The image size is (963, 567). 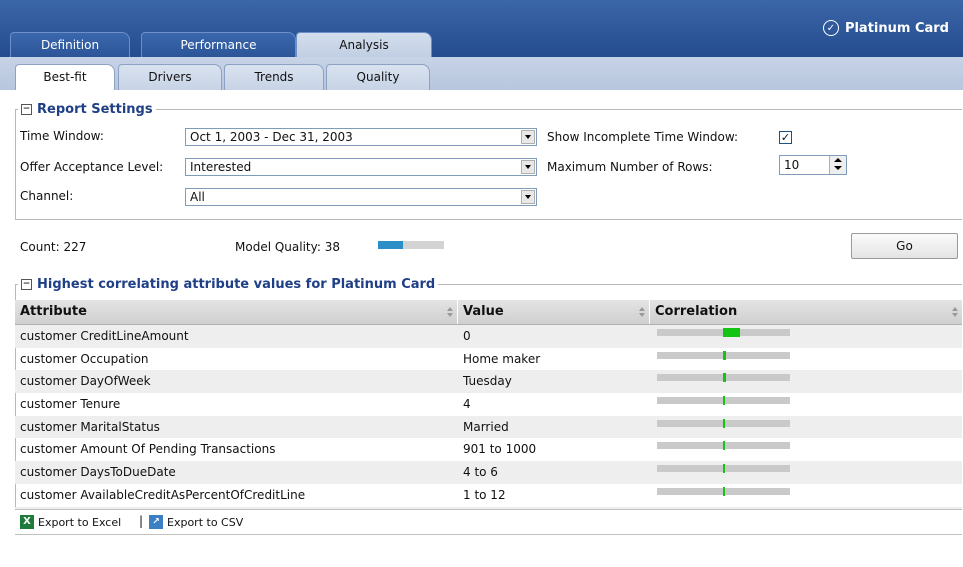 I want to click on cell-value: 901 to 1000, so click(x=500, y=449).